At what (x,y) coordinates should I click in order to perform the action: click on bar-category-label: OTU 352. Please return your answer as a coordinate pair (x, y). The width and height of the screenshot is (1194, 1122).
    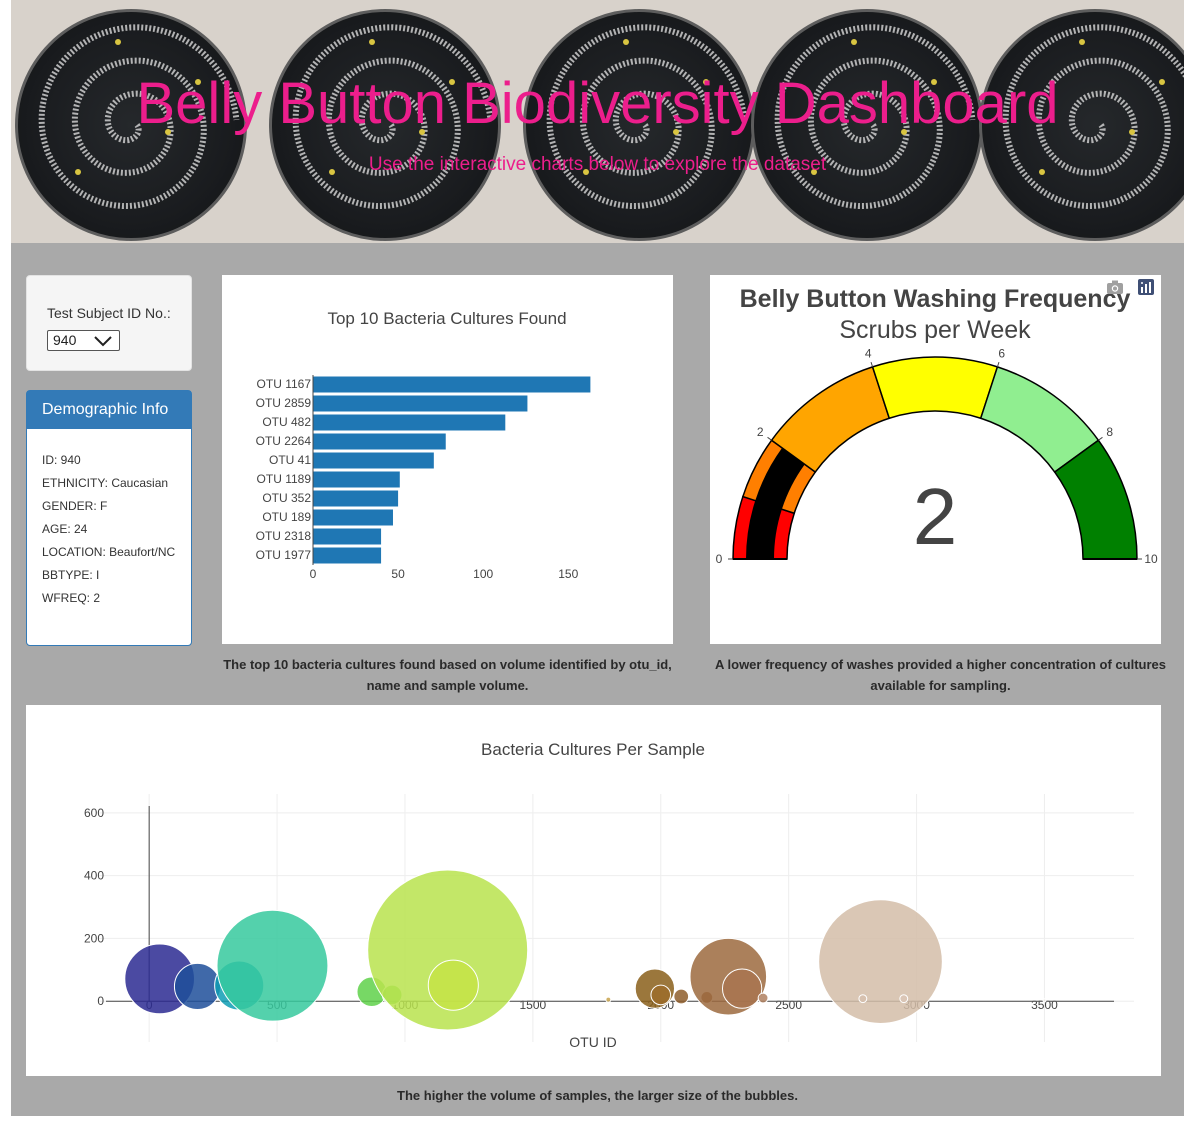
    Looking at the image, I should click on (286, 498).